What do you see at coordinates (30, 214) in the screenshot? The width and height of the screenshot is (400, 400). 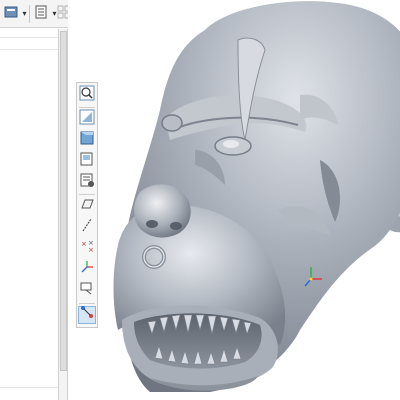 I see `model-tree-panel` at bounding box center [30, 214].